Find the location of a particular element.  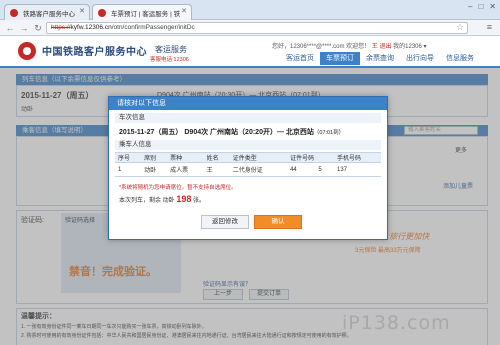

cell-phone: 137 is located at coordinates (357, 169).